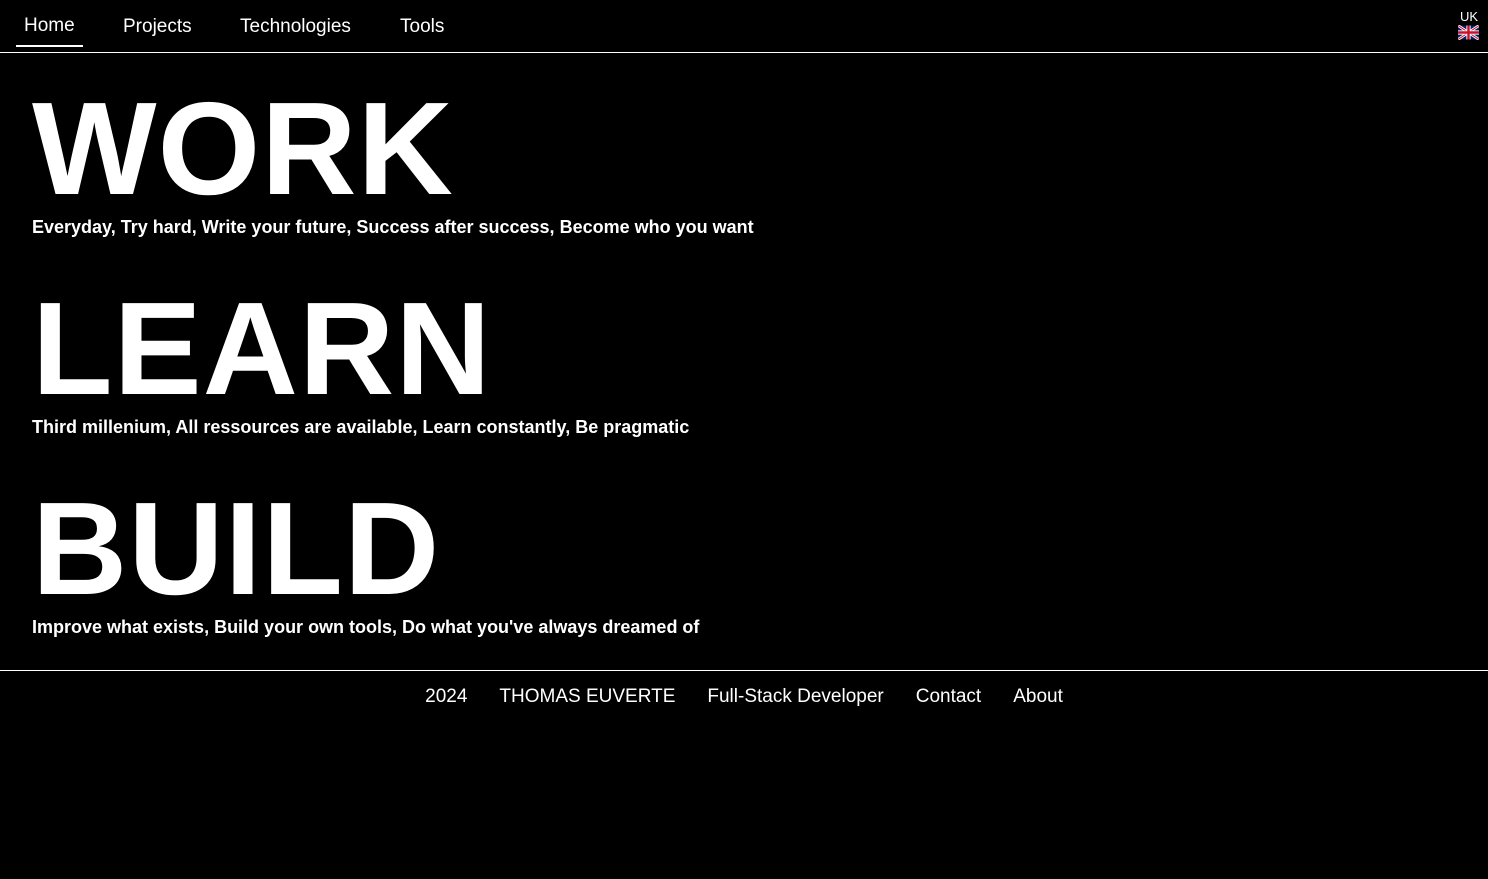 The height and width of the screenshot is (879, 1488). I want to click on learn-heading: LEARN, so click(262, 348).